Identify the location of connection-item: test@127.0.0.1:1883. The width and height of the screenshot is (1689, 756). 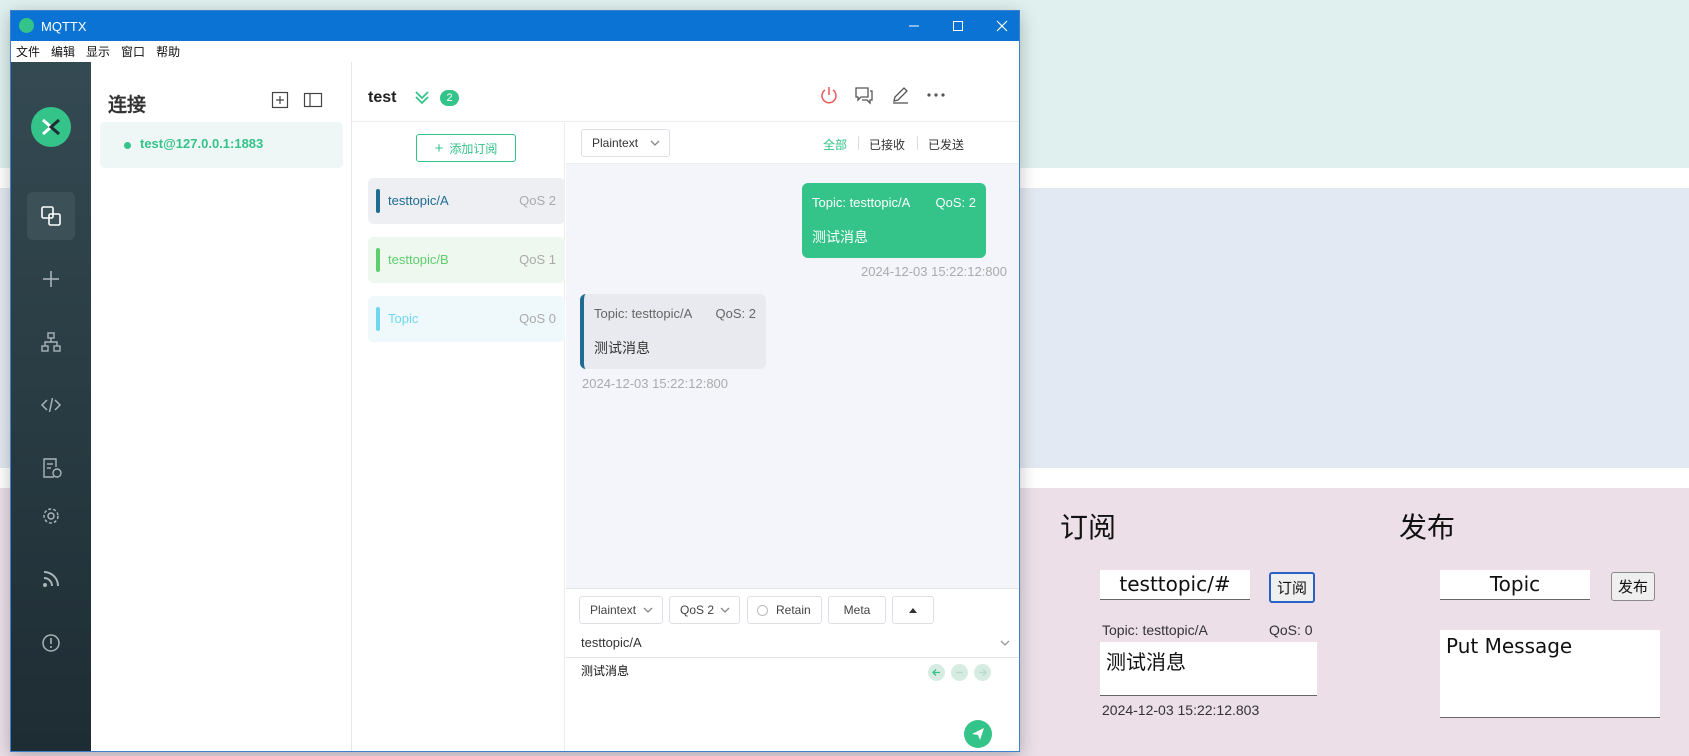
(221, 145).